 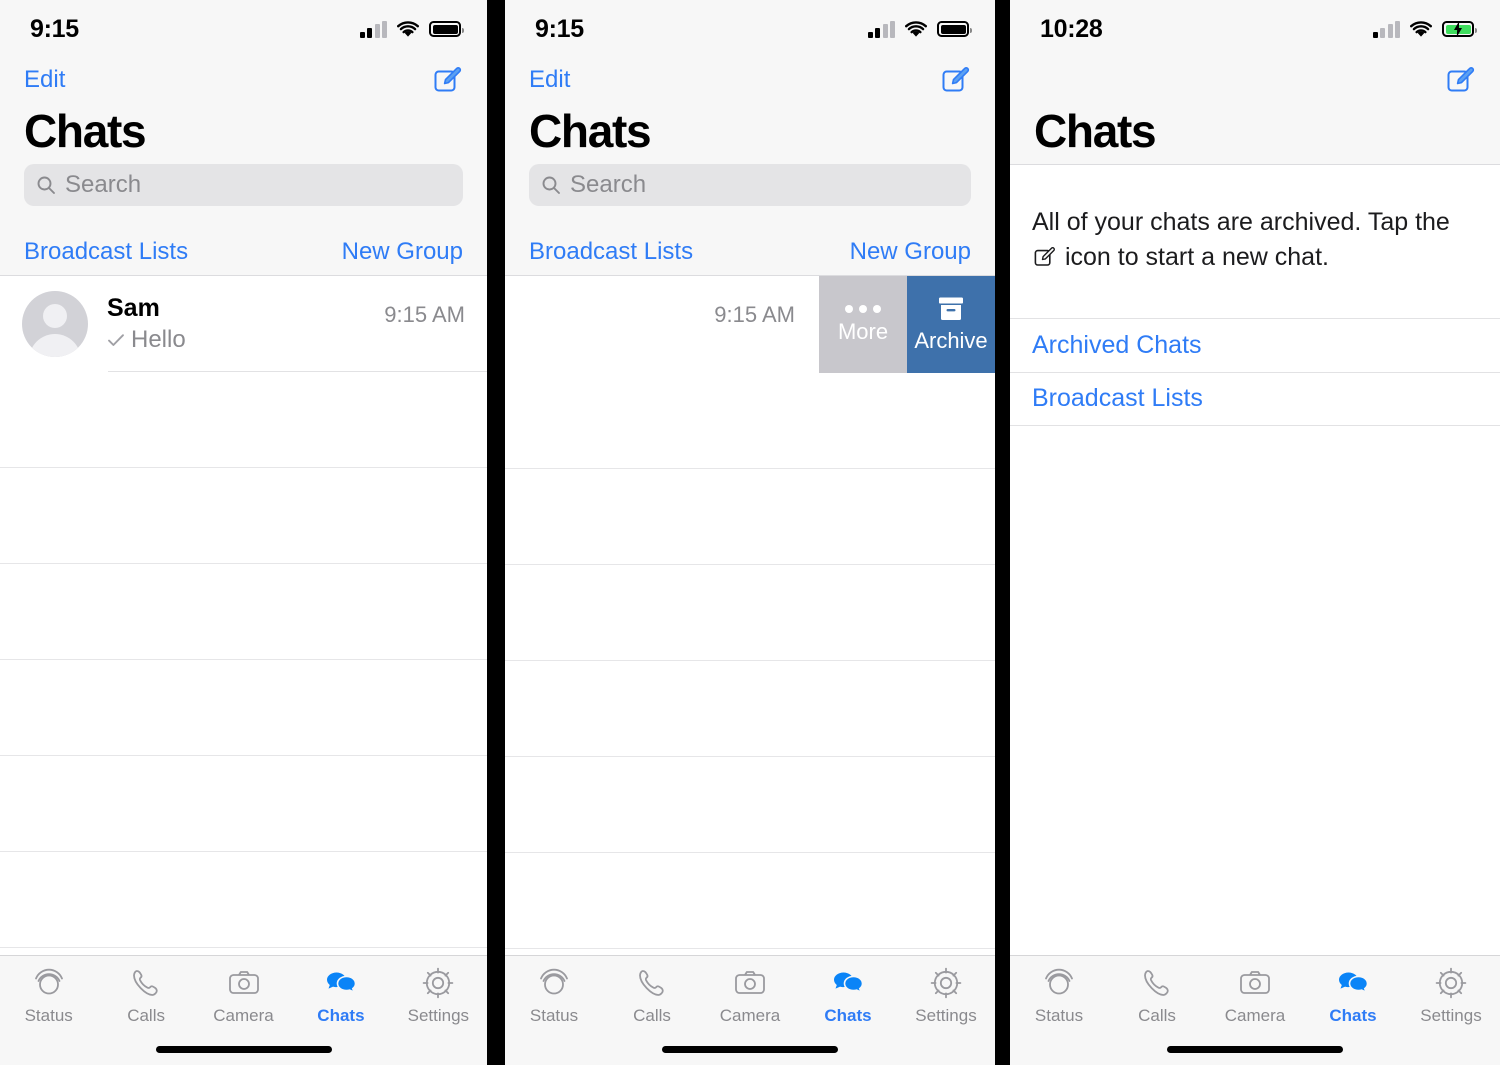 What do you see at coordinates (863, 308) in the screenshot?
I see `ellipsis-icon` at bounding box center [863, 308].